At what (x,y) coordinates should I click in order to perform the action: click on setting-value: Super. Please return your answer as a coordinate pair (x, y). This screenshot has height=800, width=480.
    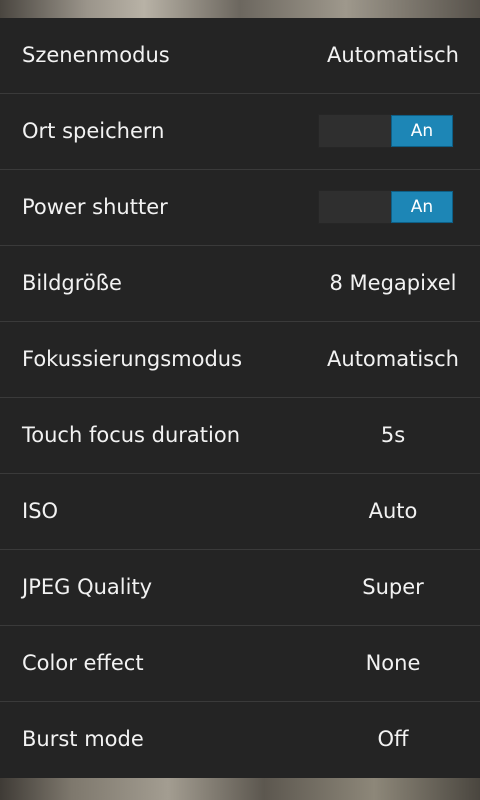
    Looking at the image, I should click on (393, 587).